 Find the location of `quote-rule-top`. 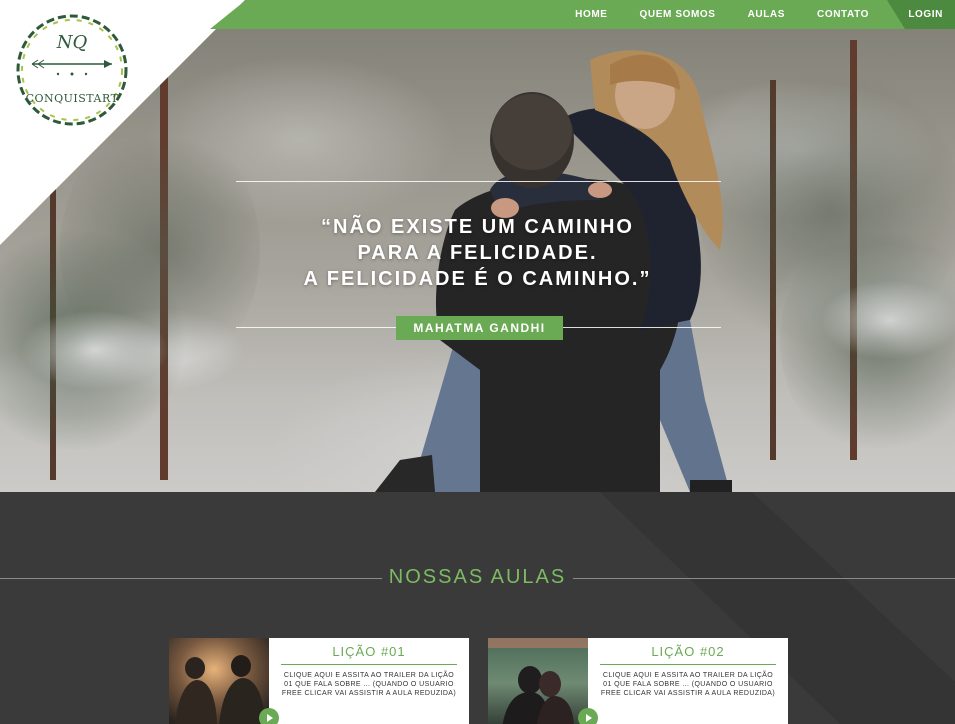

quote-rule-top is located at coordinates (478, 181).